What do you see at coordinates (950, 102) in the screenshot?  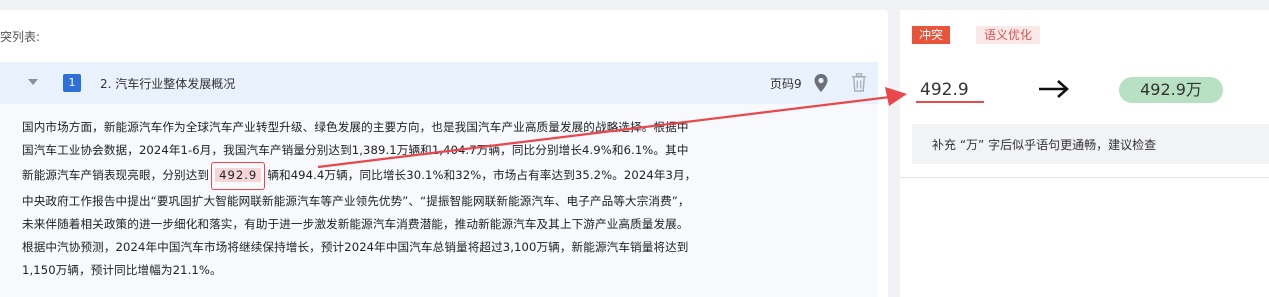 I see `original-value-underline` at bounding box center [950, 102].